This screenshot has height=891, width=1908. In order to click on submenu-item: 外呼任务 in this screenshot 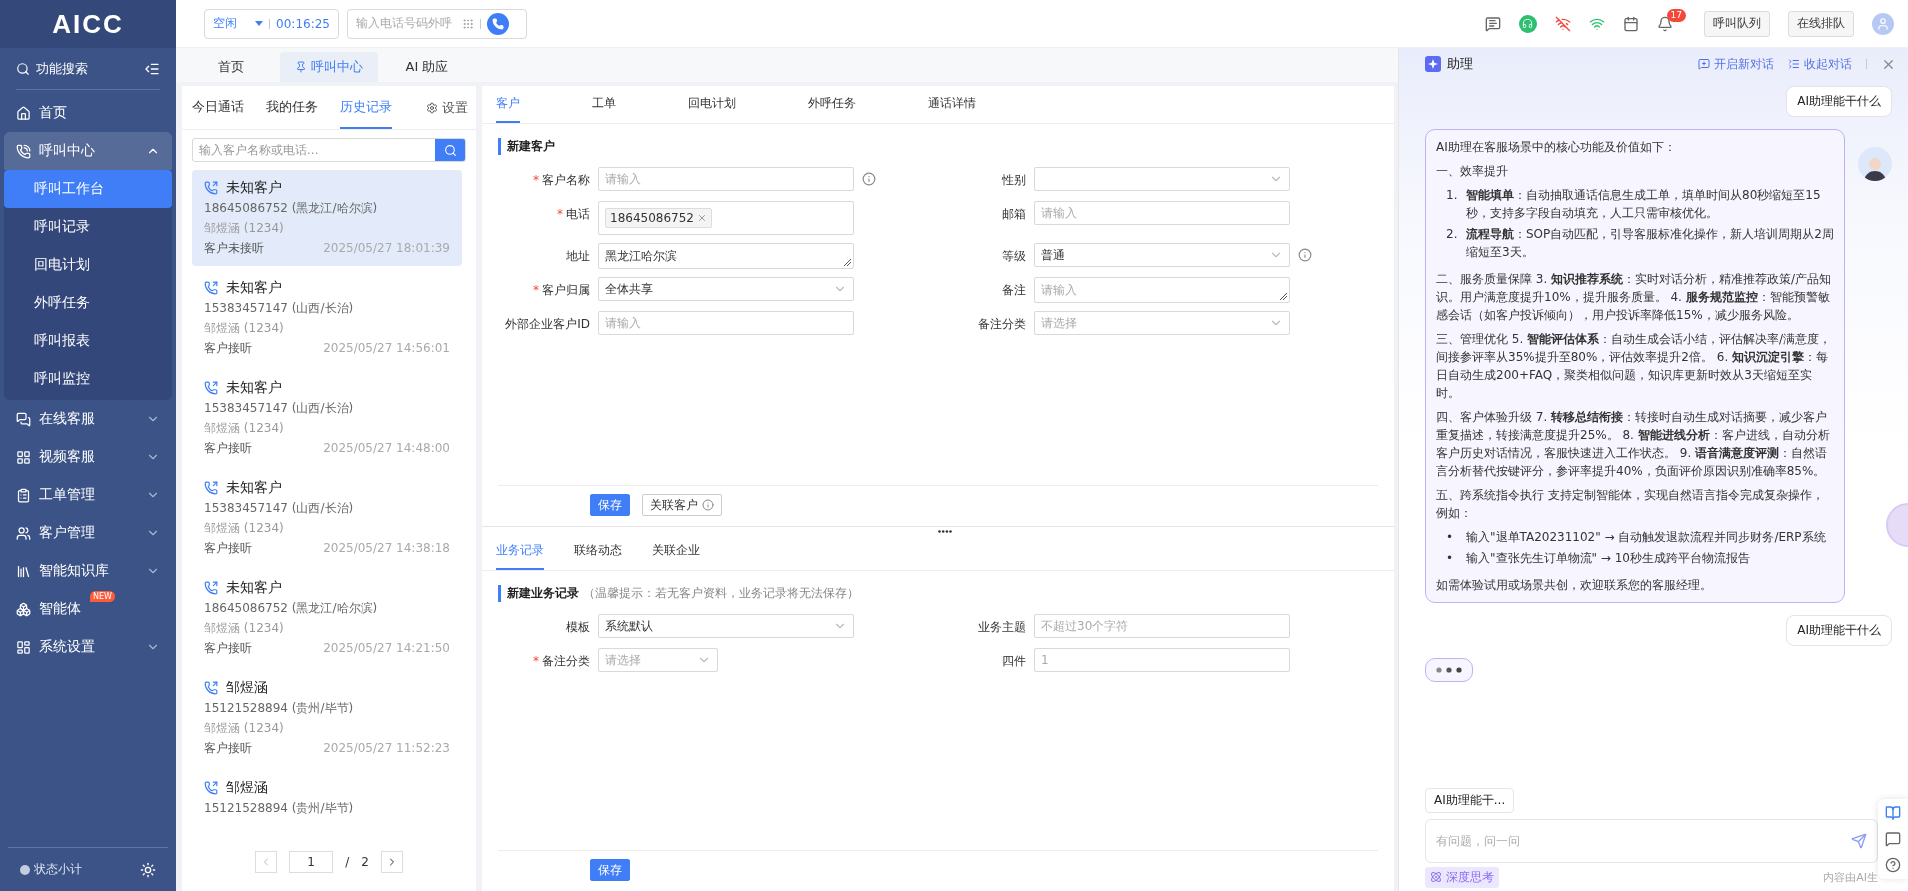, I will do `click(88, 303)`.